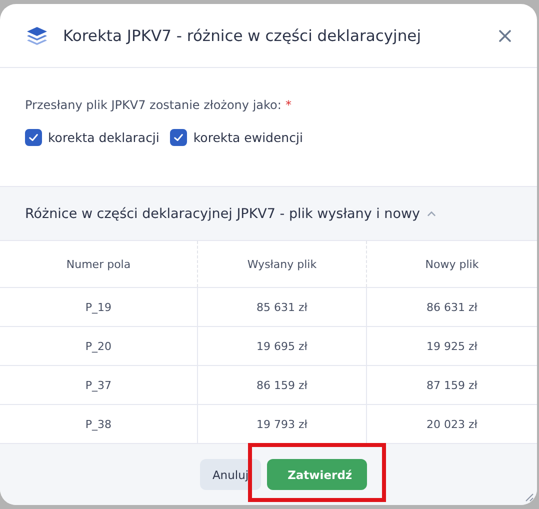 The width and height of the screenshot is (539, 509). What do you see at coordinates (451, 346) in the screenshot?
I see `table-cell: 19 925 zł` at bounding box center [451, 346].